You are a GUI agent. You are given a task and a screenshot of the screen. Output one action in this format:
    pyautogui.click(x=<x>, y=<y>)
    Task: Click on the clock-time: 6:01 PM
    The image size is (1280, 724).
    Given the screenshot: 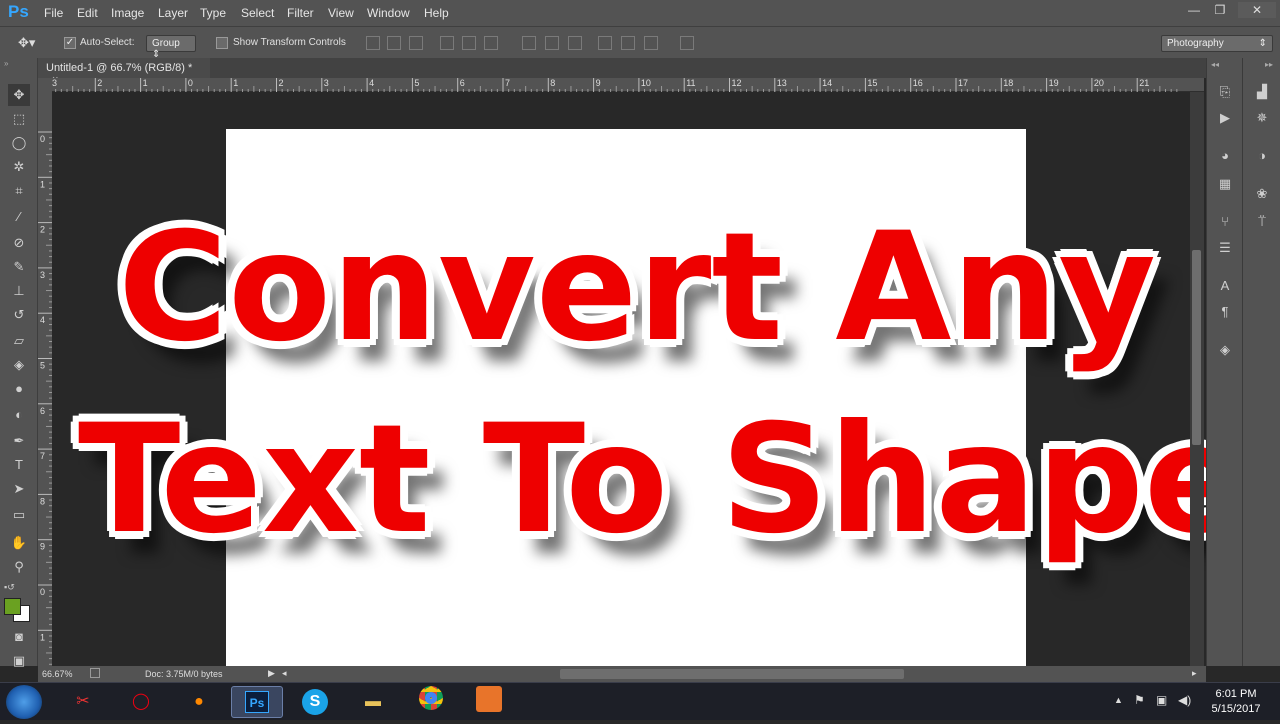 What is the action you would take?
    pyautogui.click(x=1236, y=694)
    